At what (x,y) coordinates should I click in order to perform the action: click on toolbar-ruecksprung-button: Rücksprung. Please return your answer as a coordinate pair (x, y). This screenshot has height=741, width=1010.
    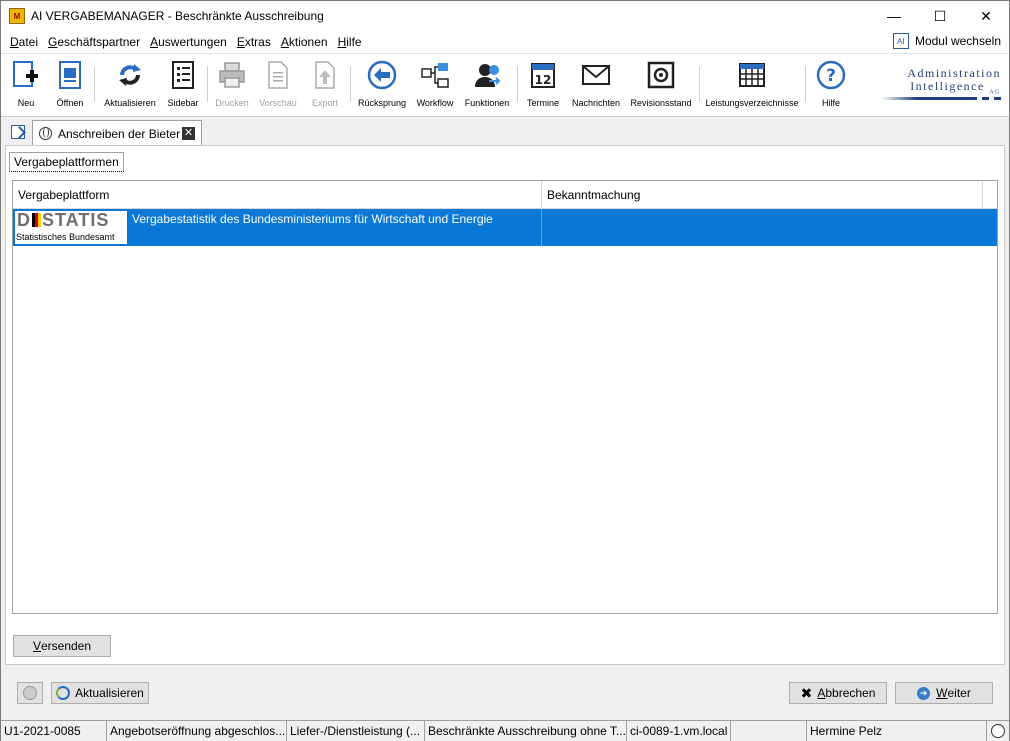
    Looking at the image, I should click on (382, 84).